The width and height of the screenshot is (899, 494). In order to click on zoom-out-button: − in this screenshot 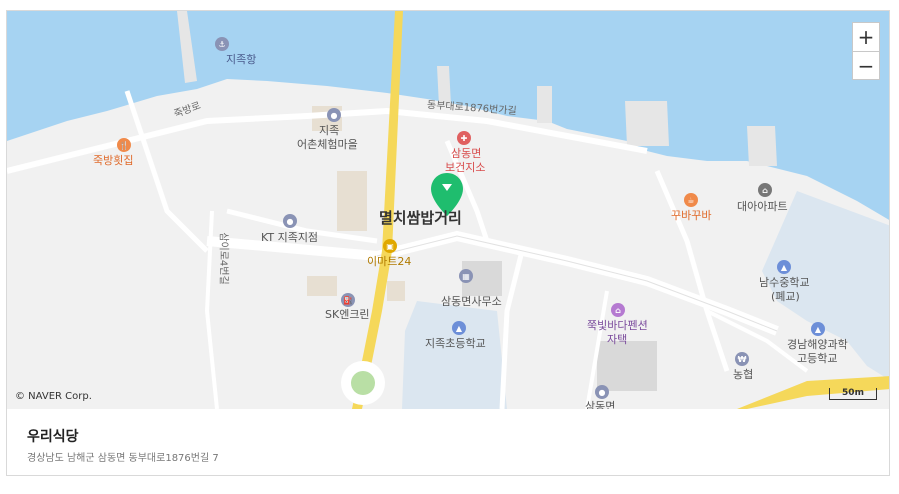, I will do `click(866, 65)`.